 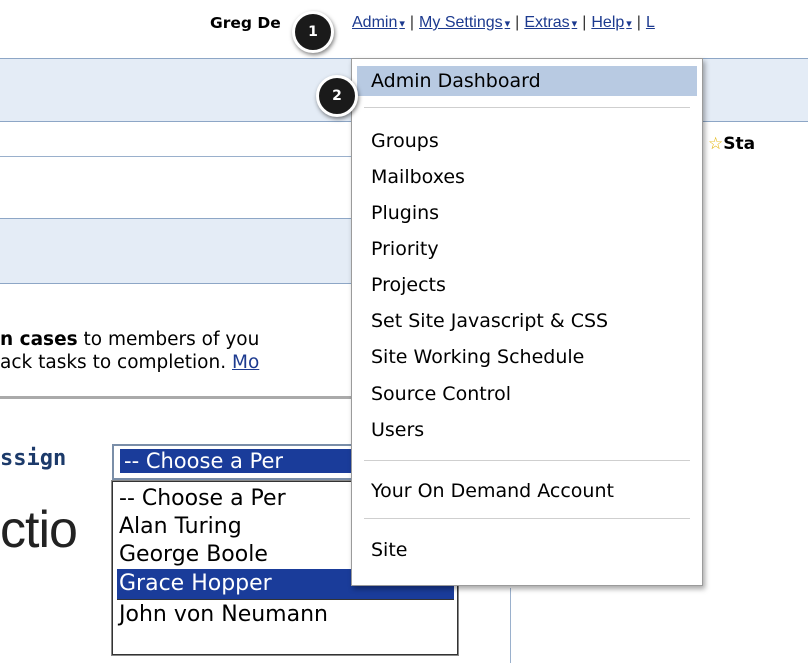 I want to click on star-icon: ☆, so click(x=716, y=144).